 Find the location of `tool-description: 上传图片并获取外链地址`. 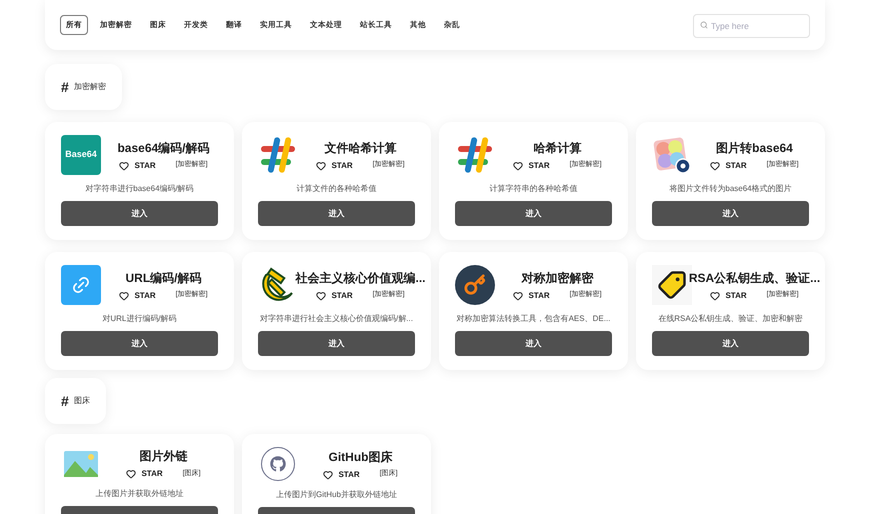

tool-description: 上传图片并获取外链地址 is located at coordinates (140, 494).